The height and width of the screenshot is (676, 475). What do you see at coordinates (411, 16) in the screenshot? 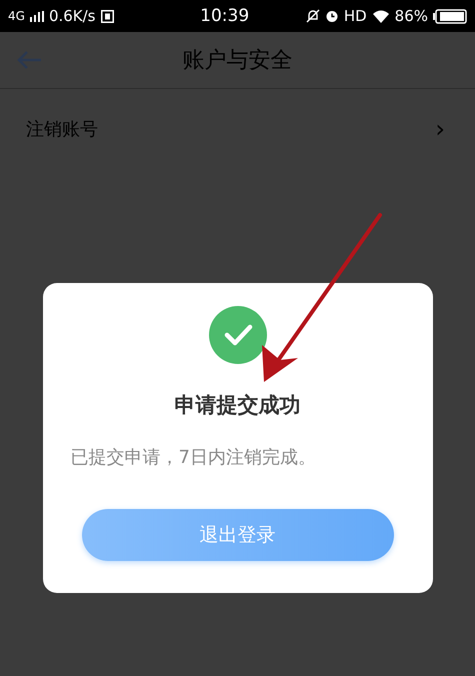
I see `battery-percent: 86%` at bounding box center [411, 16].